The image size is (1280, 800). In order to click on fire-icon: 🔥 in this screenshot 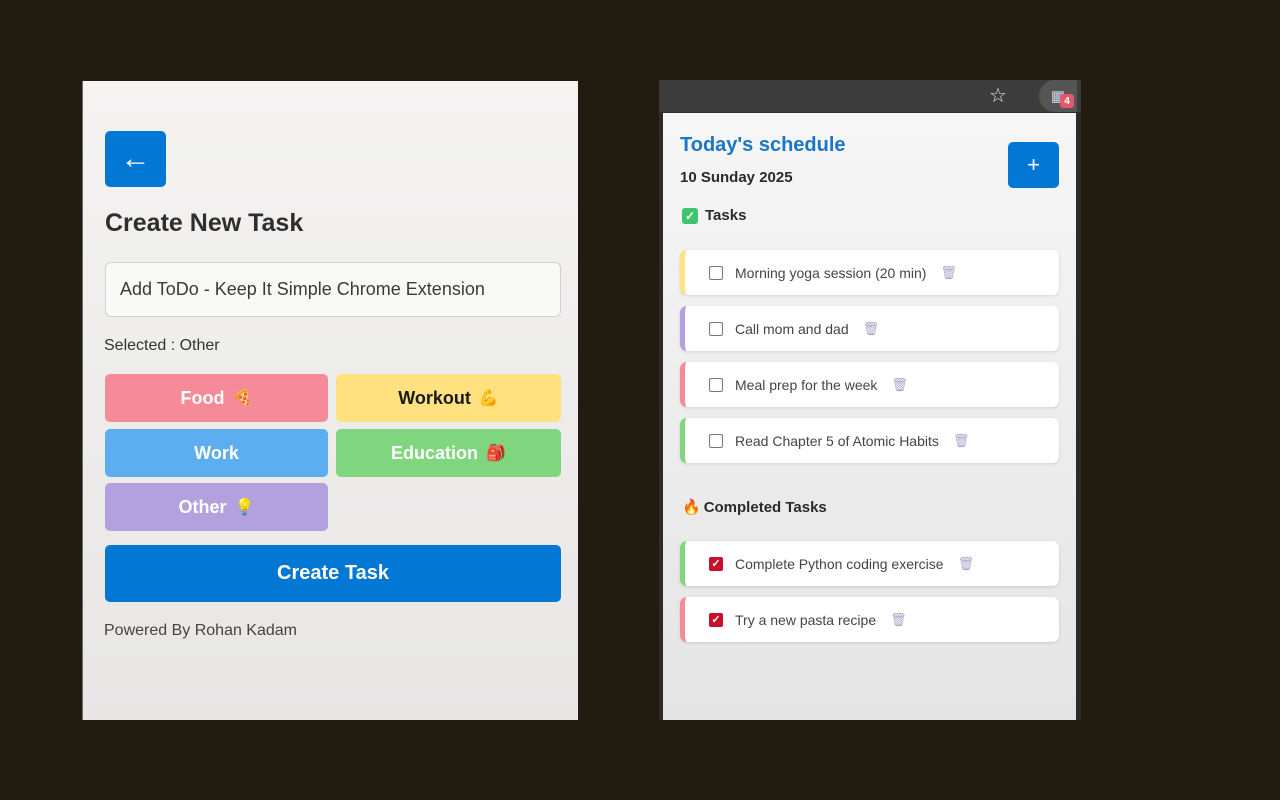, I will do `click(691, 507)`.